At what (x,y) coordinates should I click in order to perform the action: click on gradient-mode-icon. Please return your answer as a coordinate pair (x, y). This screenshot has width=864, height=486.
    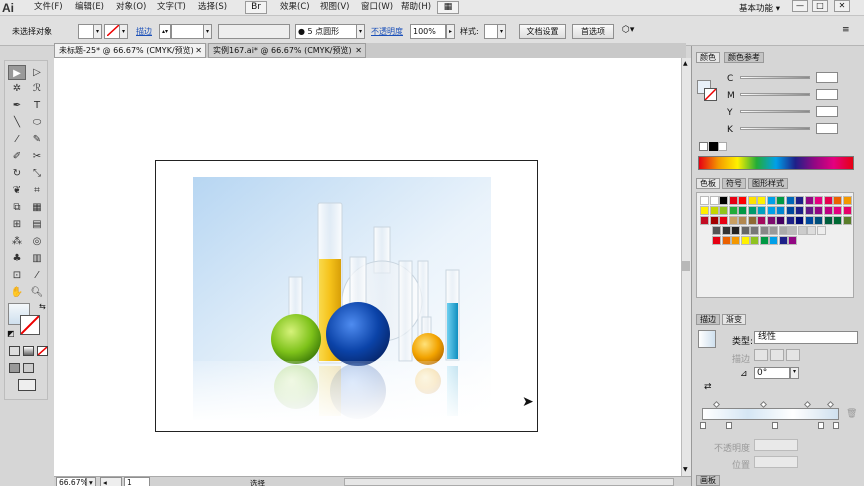
    Looking at the image, I should click on (28, 351).